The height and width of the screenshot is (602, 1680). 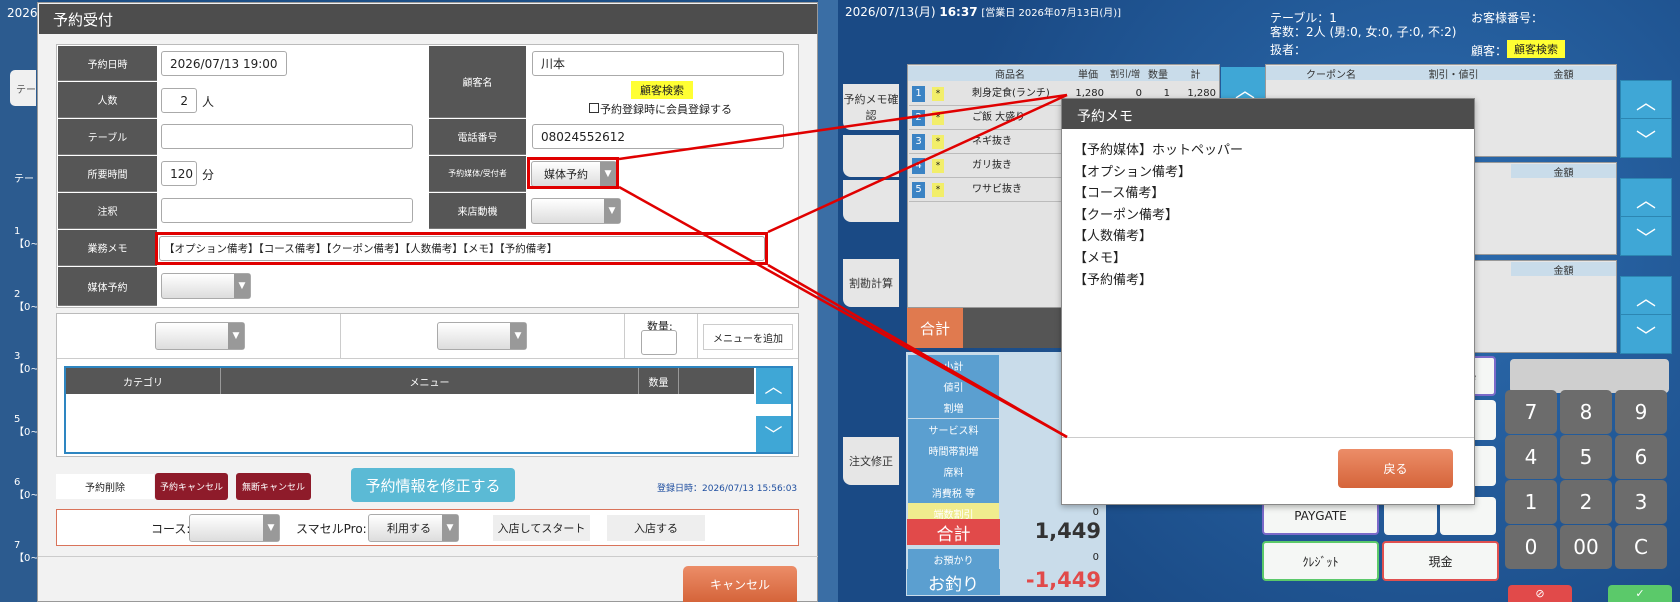 What do you see at coordinates (666, 109) in the screenshot?
I see `member-register-label: 予約登録時に会員登録する` at bounding box center [666, 109].